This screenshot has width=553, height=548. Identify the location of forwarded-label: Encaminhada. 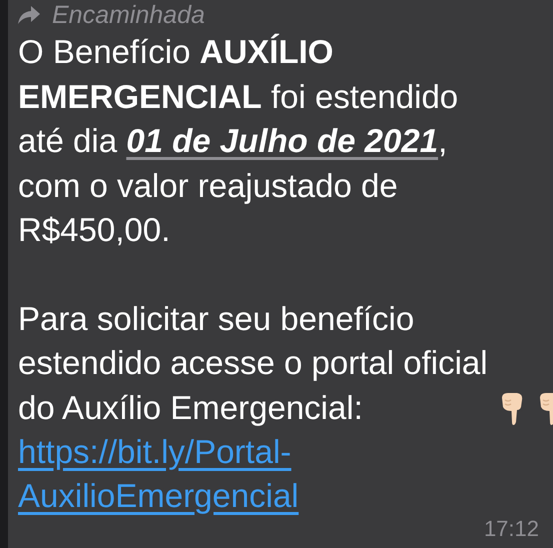
(128, 15).